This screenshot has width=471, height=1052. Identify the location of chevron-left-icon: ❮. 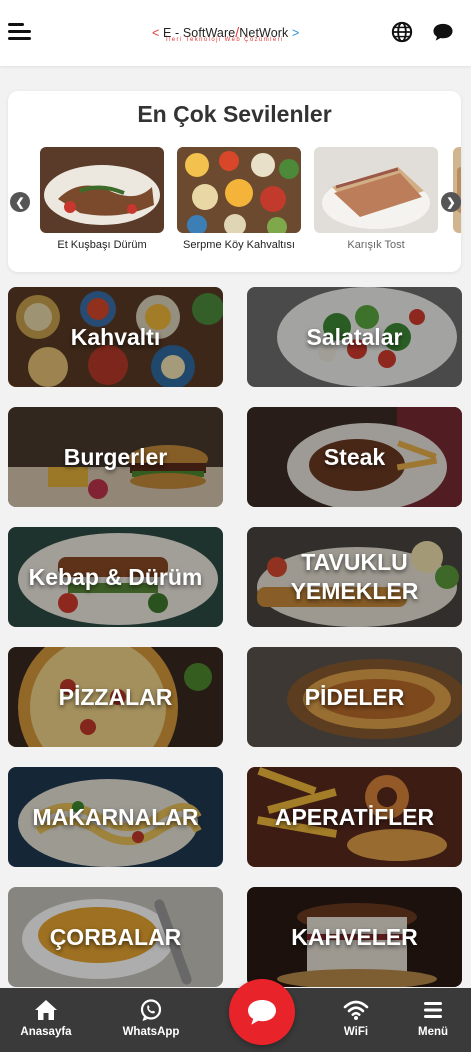
(20, 202).